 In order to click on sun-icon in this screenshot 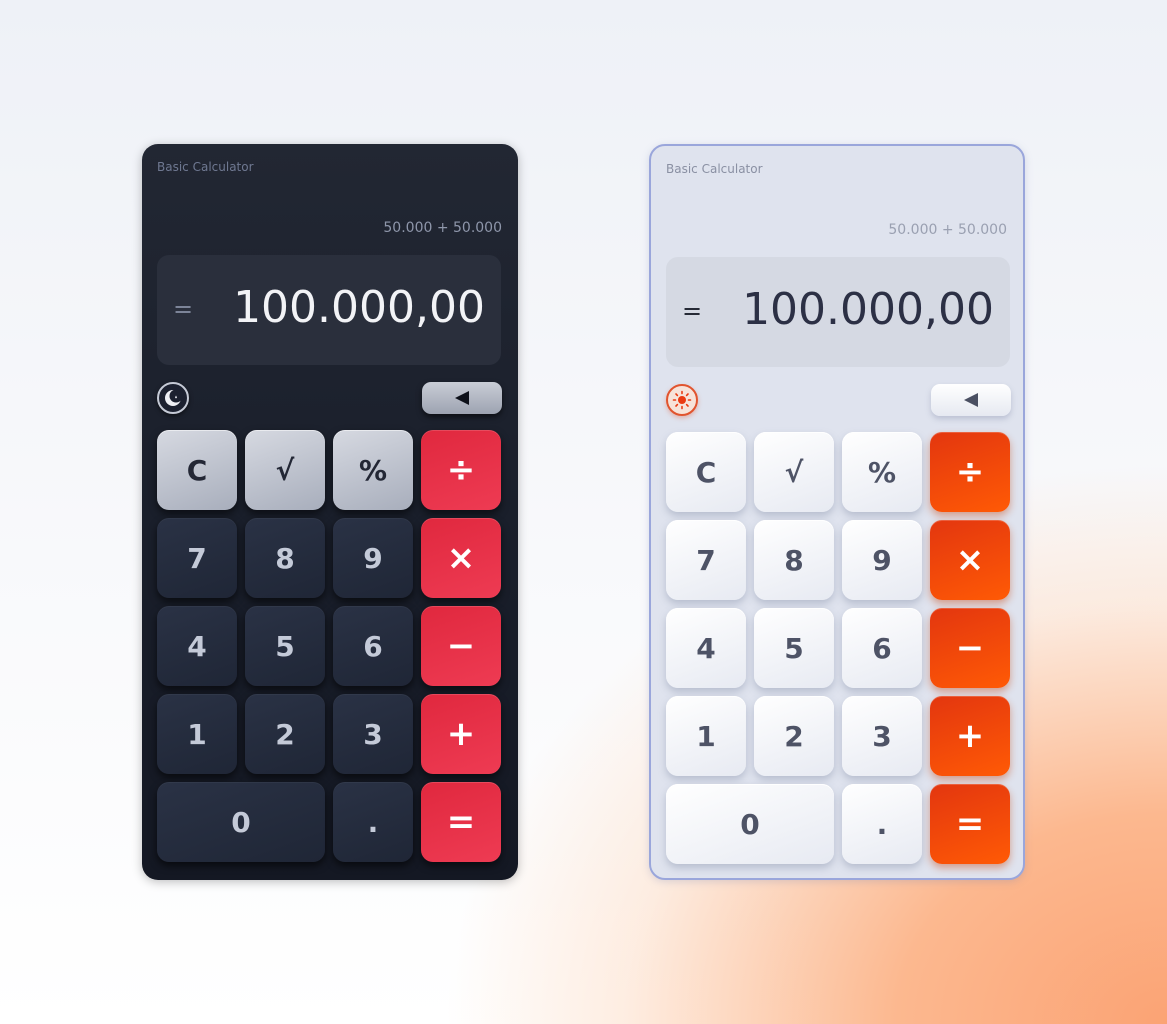, I will do `click(682, 400)`.